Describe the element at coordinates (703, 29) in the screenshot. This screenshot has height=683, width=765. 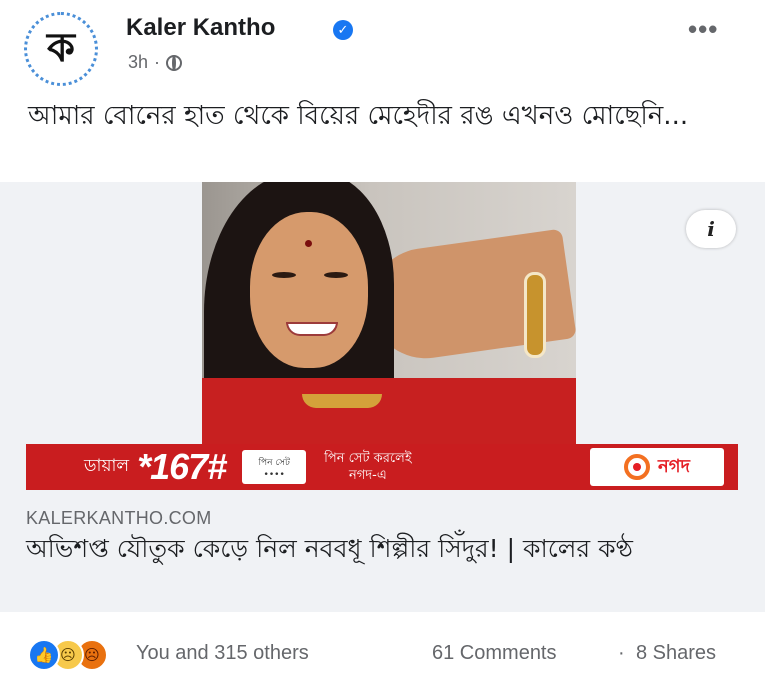
I see `more-options-icon: •••` at that location.